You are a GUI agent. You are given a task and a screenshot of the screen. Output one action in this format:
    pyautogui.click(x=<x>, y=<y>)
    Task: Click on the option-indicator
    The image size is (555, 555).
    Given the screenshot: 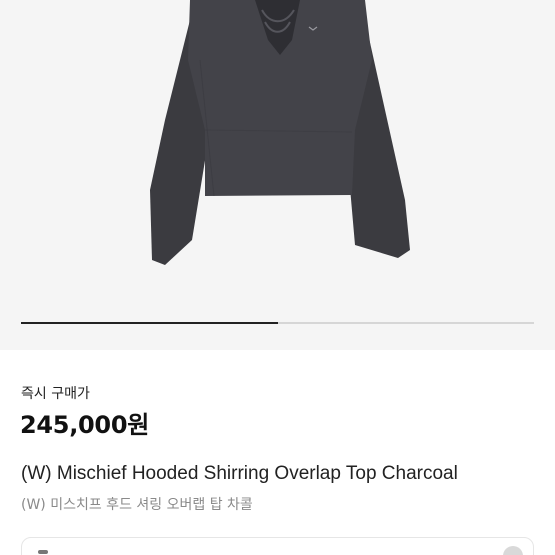 What is the action you would take?
    pyautogui.click(x=43, y=552)
    